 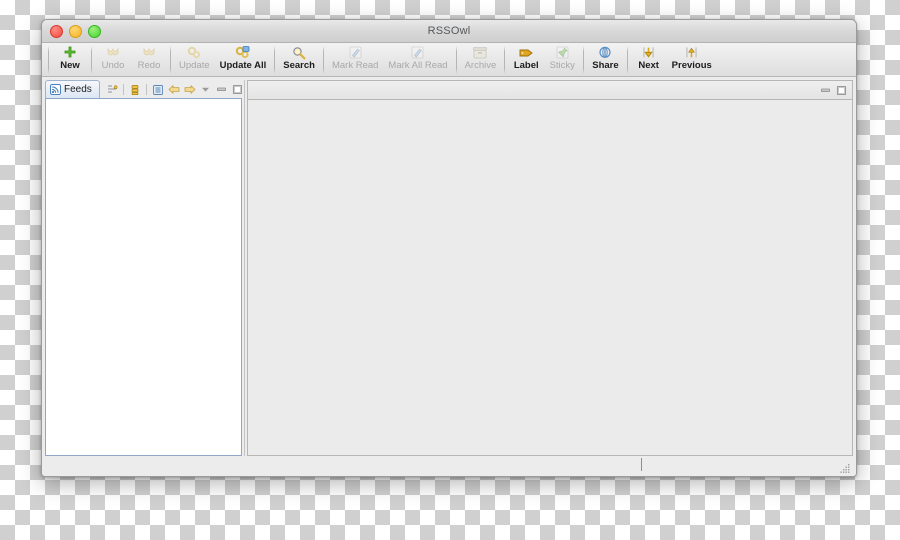 What do you see at coordinates (149, 65) in the screenshot?
I see `redo-label: Redo` at bounding box center [149, 65].